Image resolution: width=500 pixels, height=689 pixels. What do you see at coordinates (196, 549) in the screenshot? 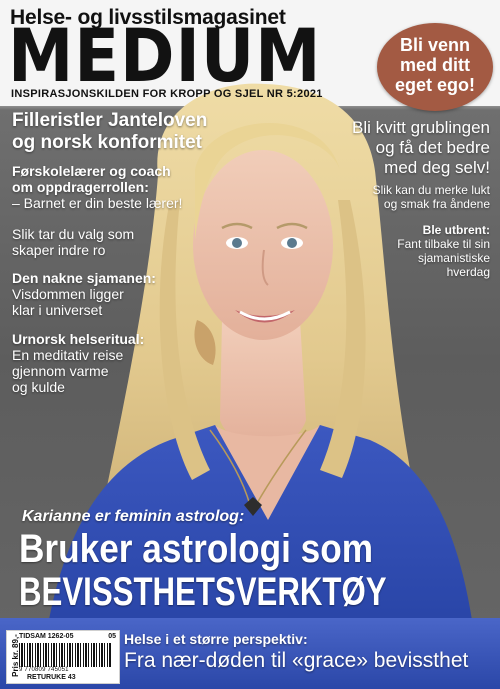
I see `cover-story-line-1: Bruker astrologi som` at bounding box center [196, 549].